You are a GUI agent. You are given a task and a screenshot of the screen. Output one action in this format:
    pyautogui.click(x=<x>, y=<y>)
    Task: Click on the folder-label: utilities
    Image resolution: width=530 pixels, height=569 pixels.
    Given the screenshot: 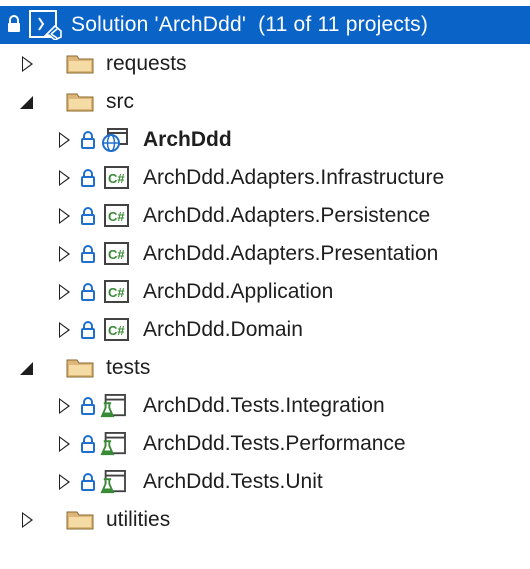 What is the action you would take?
    pyautogui.click(x=138, y=519)
    